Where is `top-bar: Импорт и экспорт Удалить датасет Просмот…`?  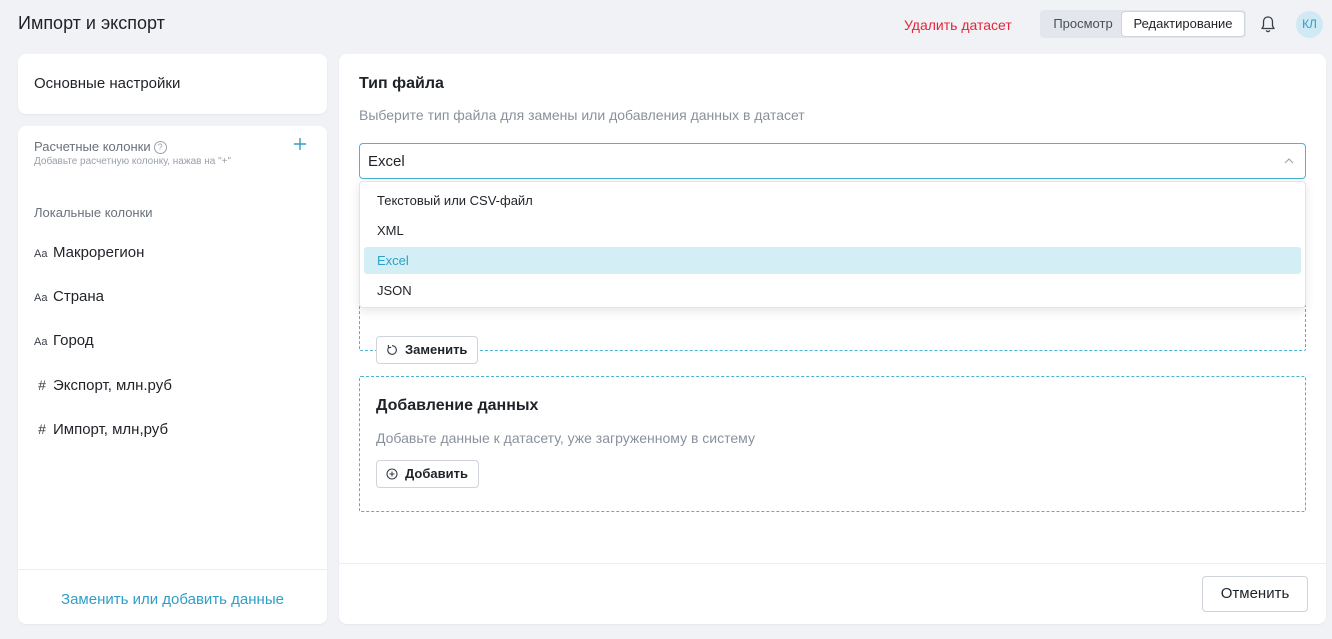
top-bar: Импорт и экспорт Удалить датасет Просмот… is located at coordinates (666, 25).